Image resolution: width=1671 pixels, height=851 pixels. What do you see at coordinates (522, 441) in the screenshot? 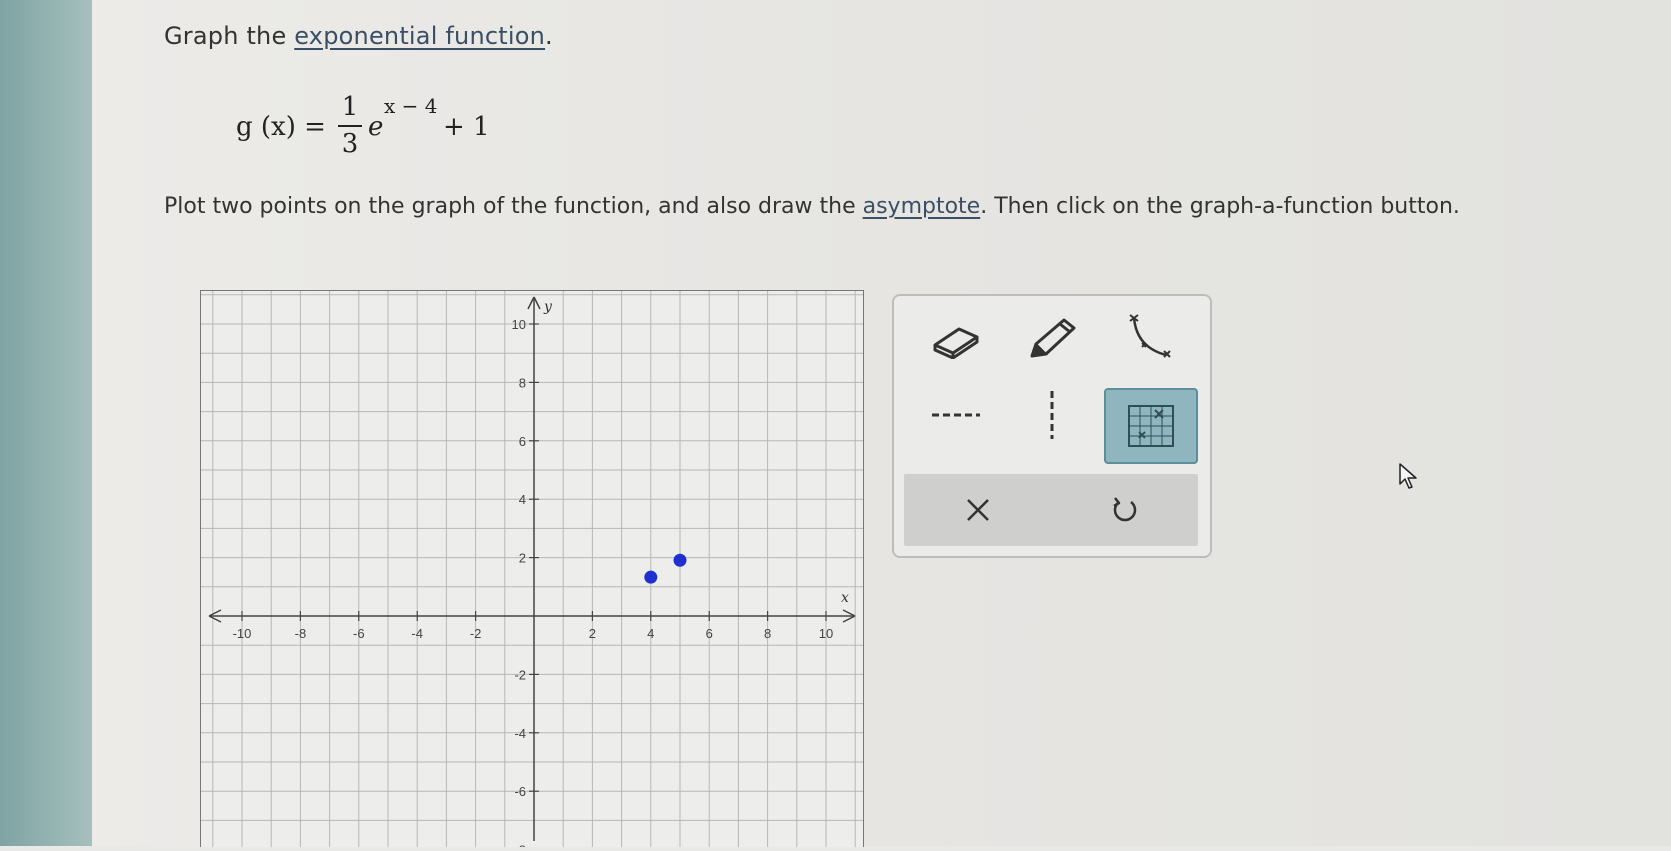
I see `y-tick-label: 6` at bounding box center [522, 441].